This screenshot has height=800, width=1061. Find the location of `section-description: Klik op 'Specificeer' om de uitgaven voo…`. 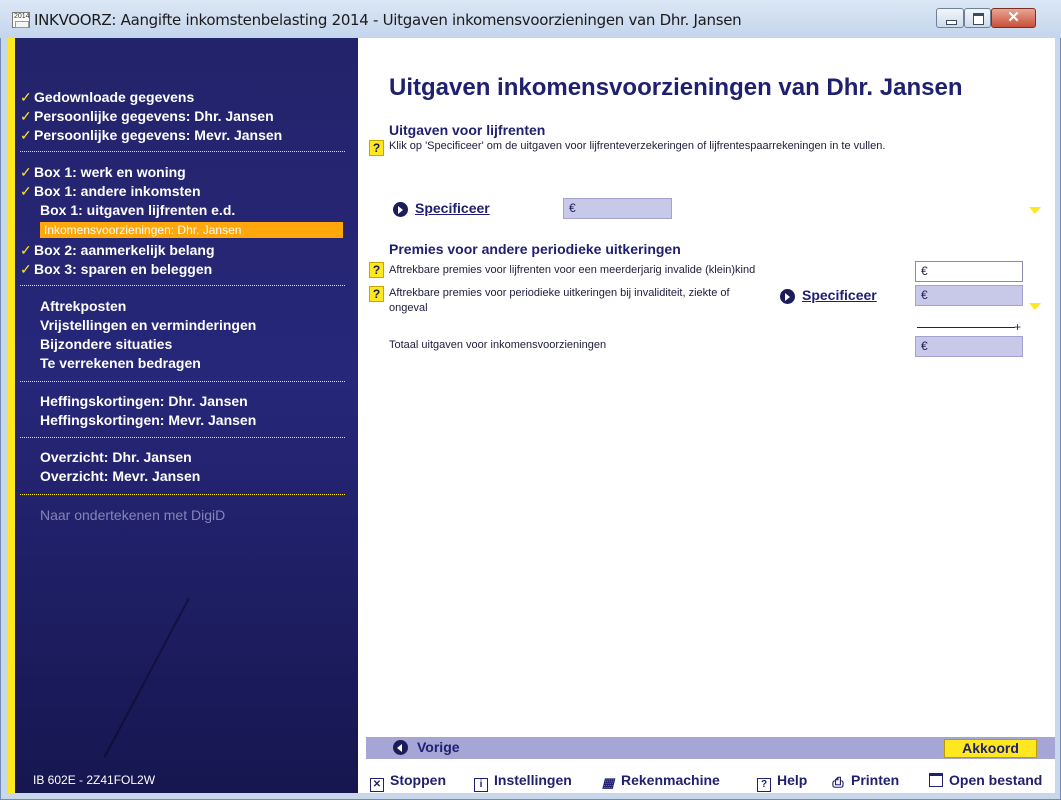

section-description: Klik op 'Specificeer' om de uitgaven voo… is located at coordinates (637, 146).